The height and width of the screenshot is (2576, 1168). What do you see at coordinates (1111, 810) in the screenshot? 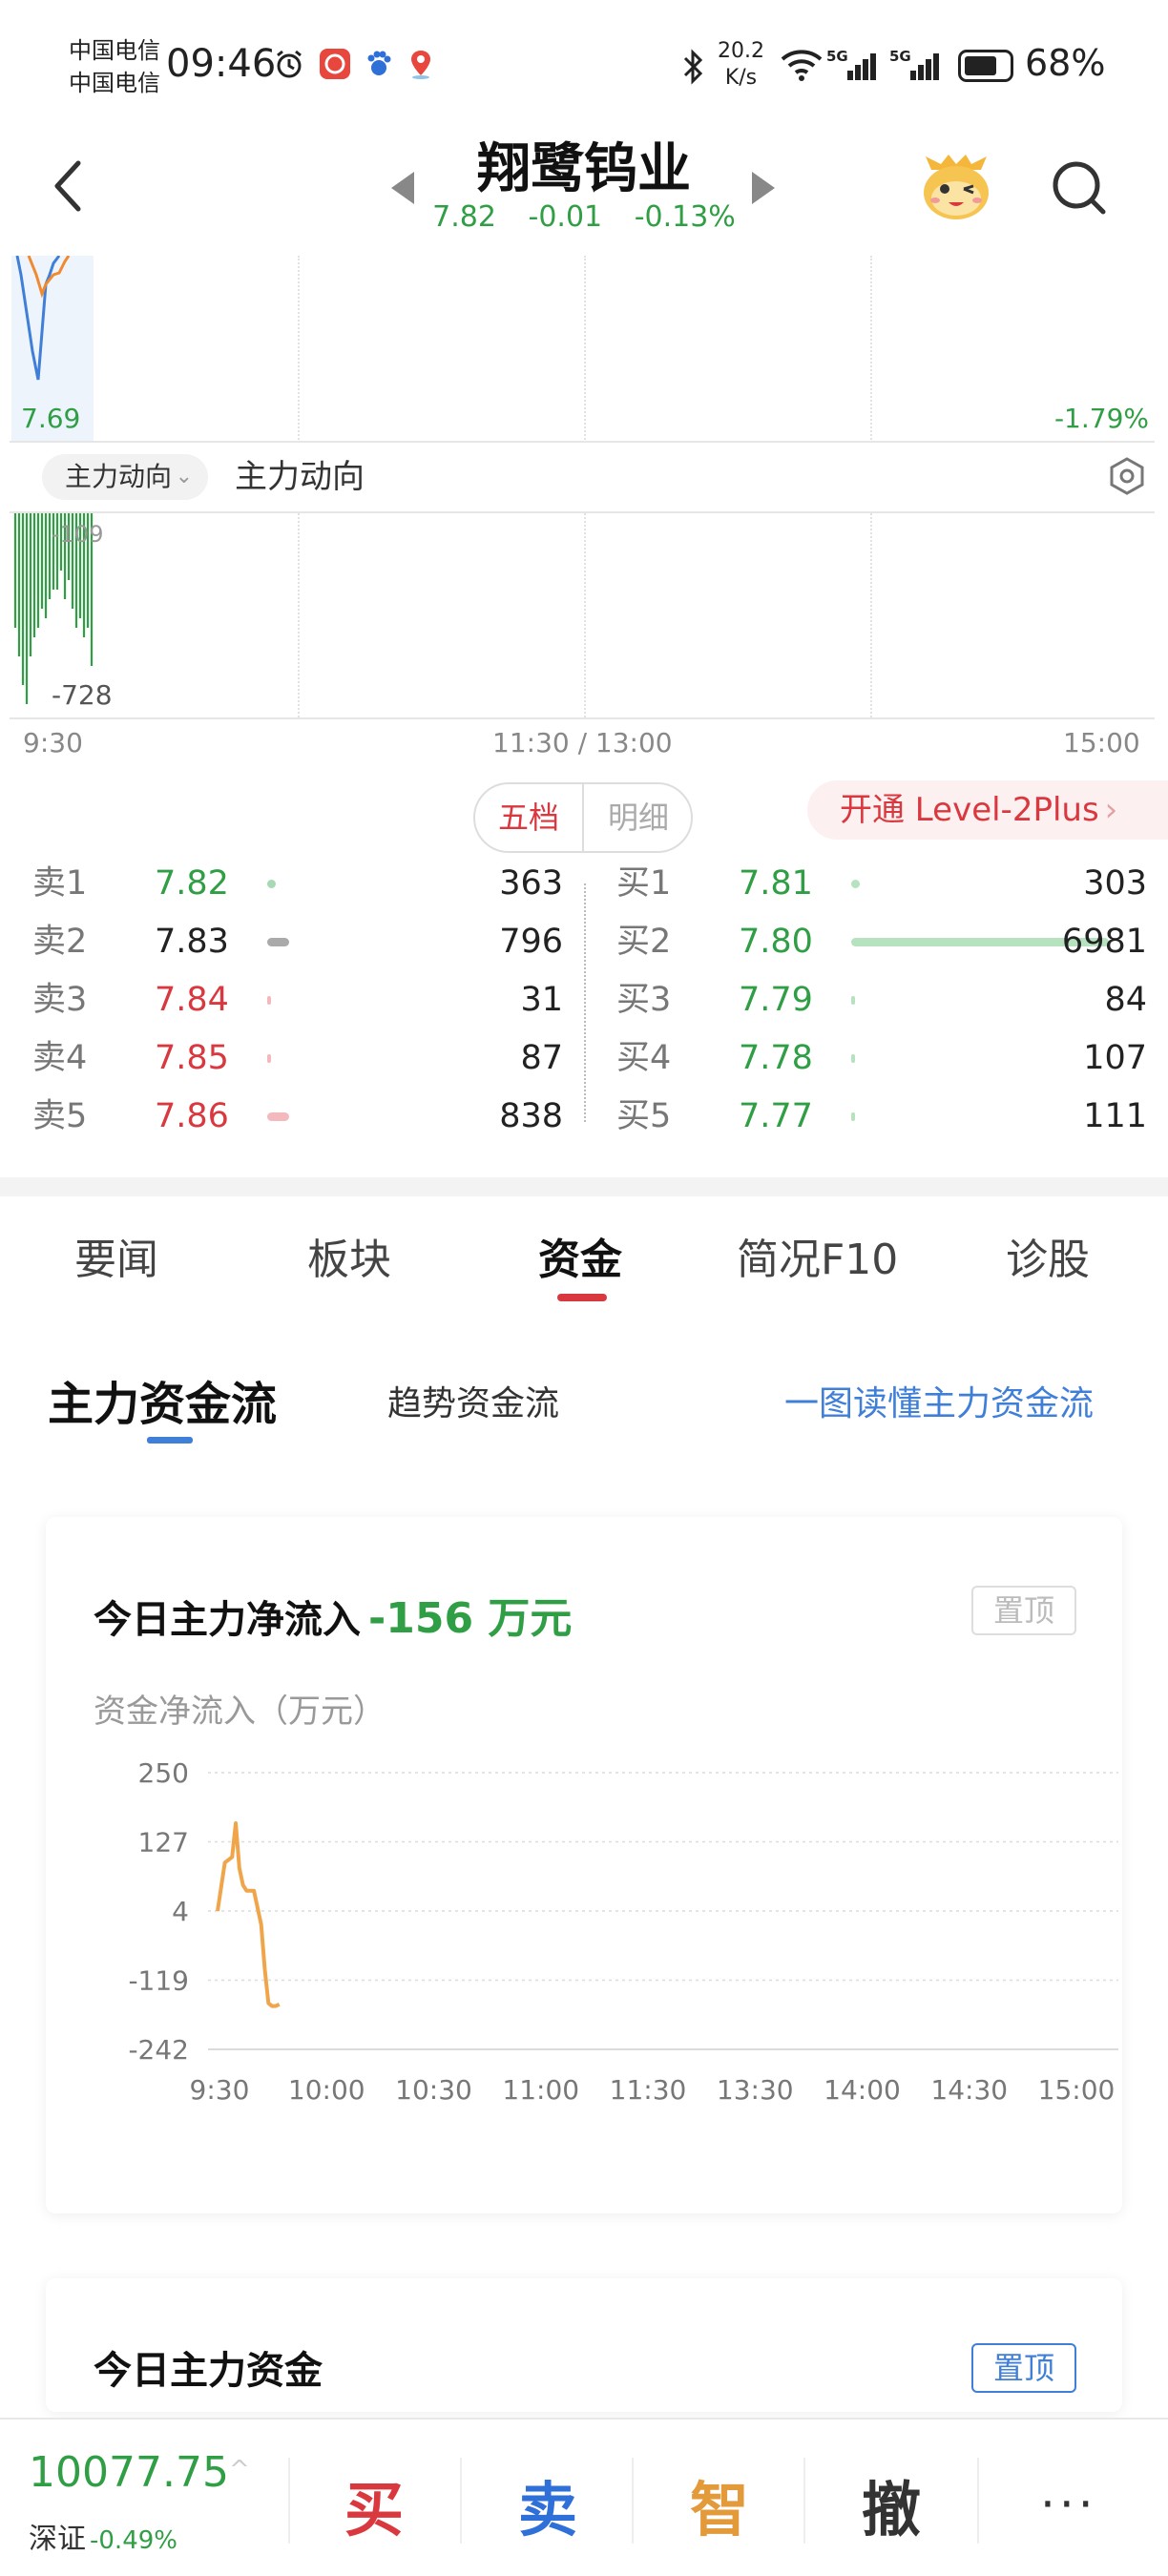
I see `chevron-right-icon: ›` at bounding box center [1111, 810].